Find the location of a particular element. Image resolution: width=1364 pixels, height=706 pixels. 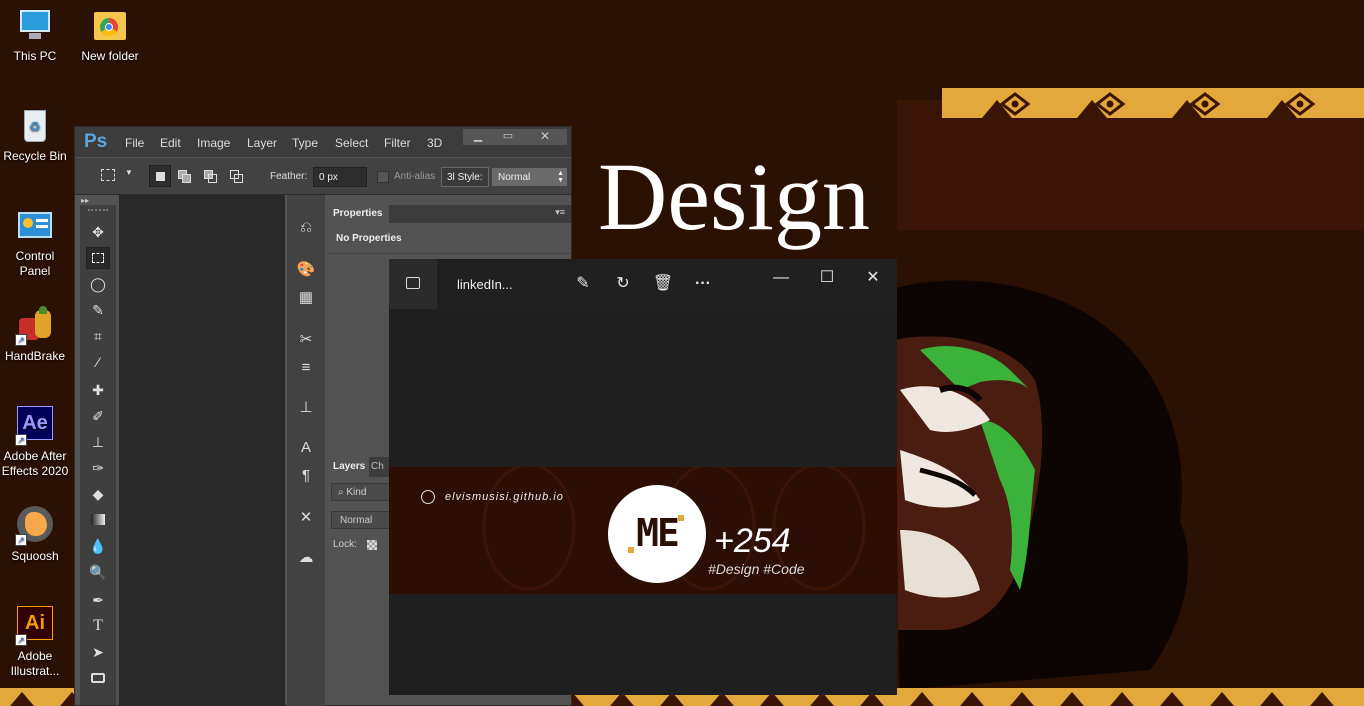

delete-icon: 🗑 is located at coordinates (663, 284).